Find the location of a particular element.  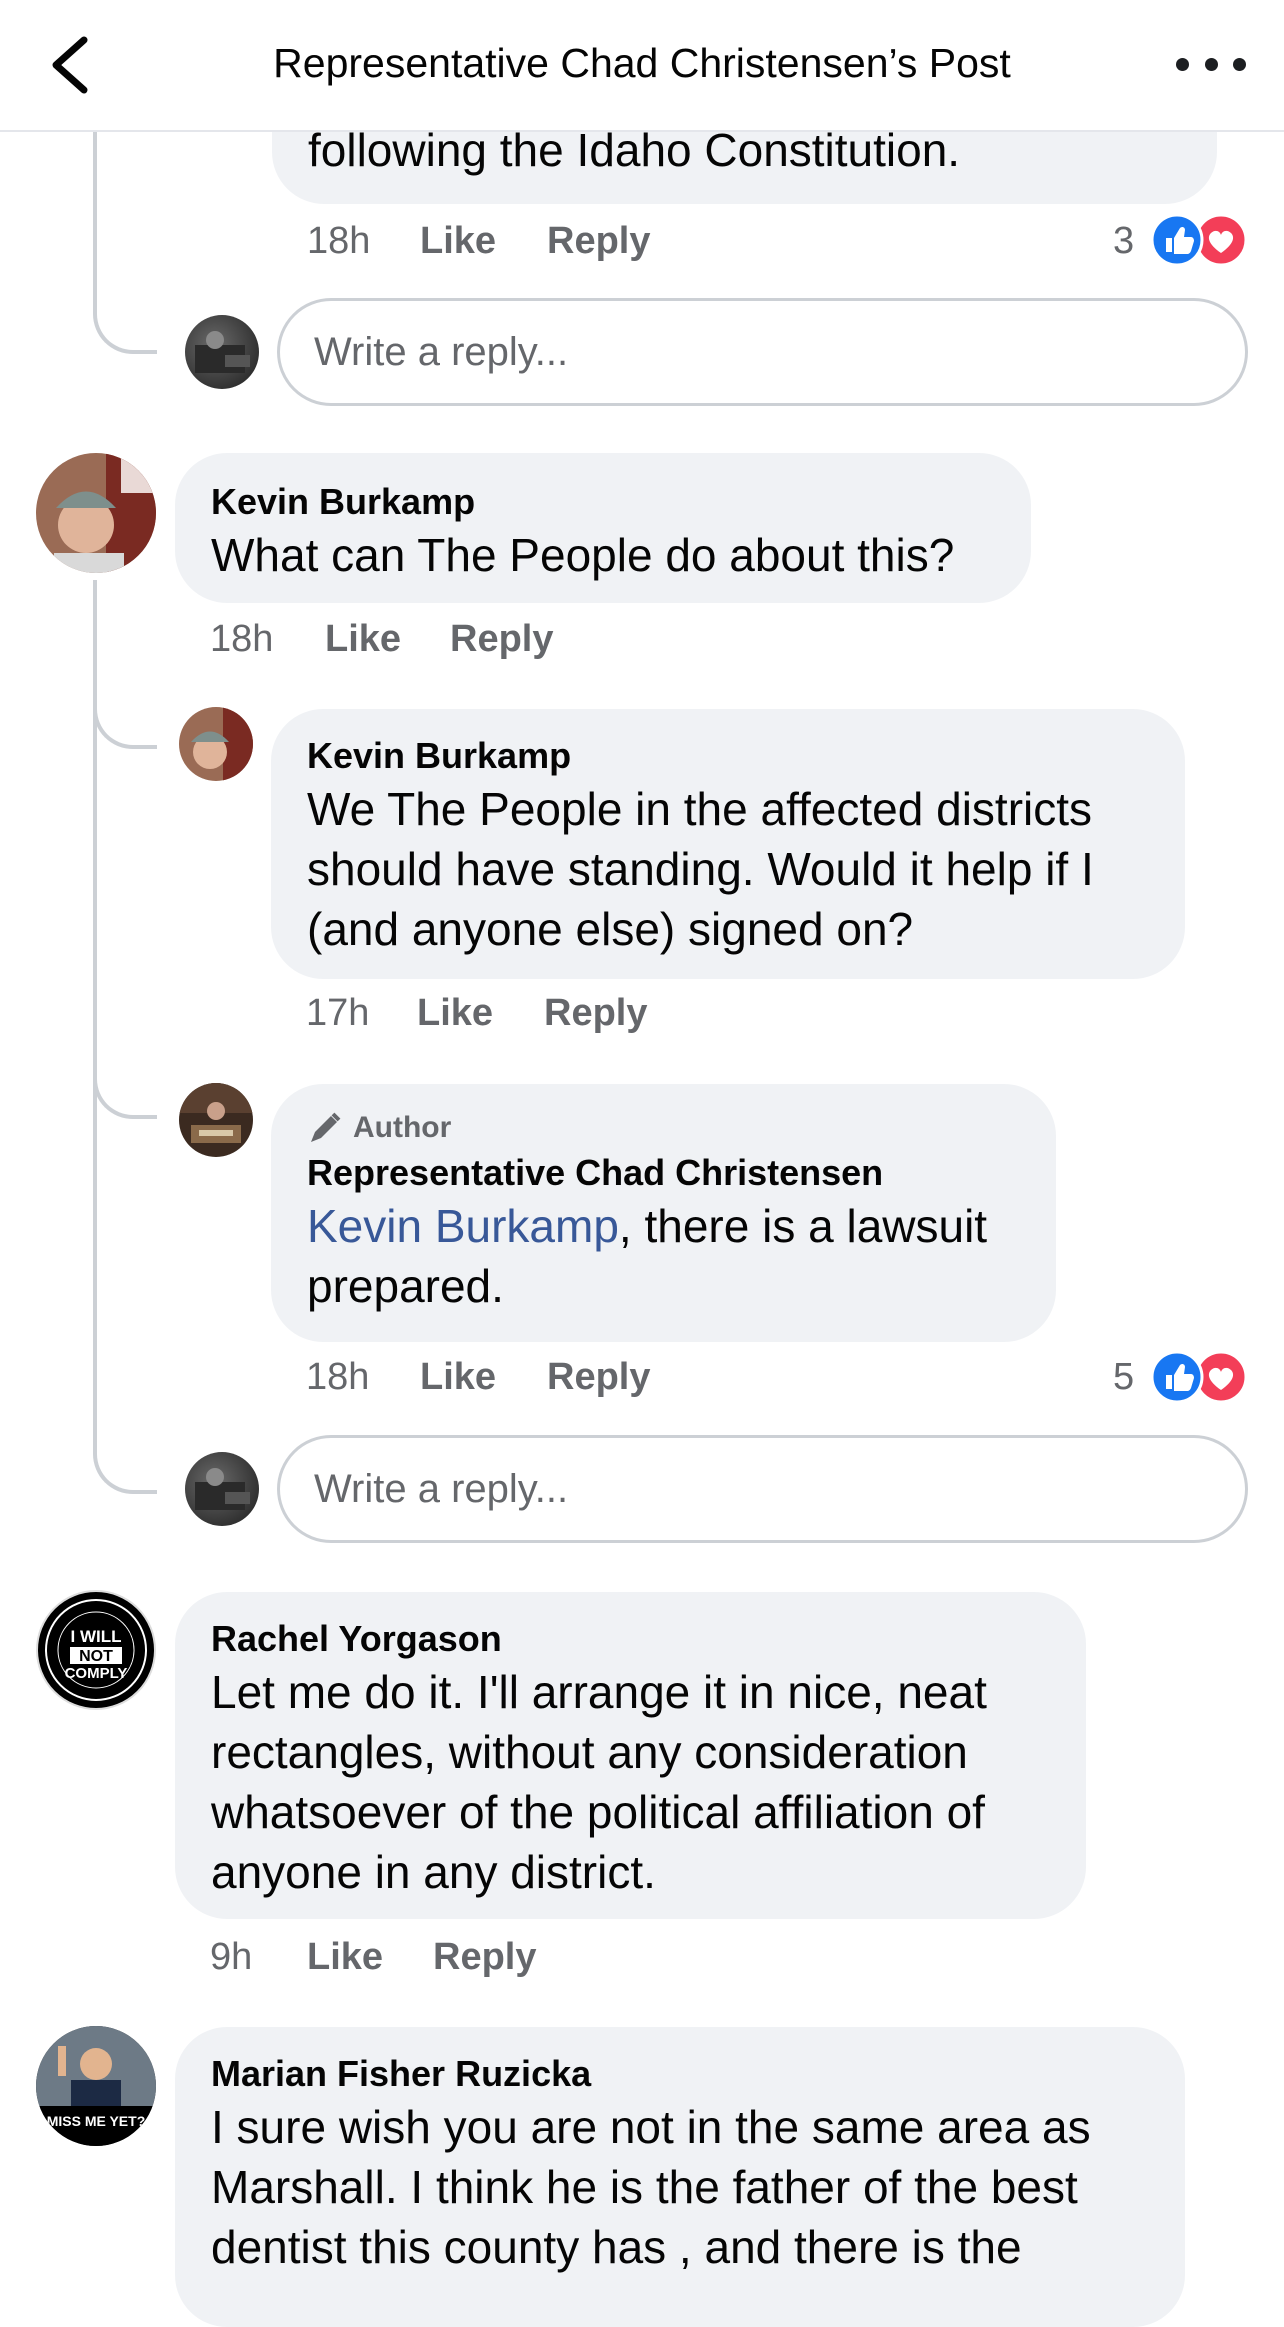

more-icon is located at coordinates (1211, 64).